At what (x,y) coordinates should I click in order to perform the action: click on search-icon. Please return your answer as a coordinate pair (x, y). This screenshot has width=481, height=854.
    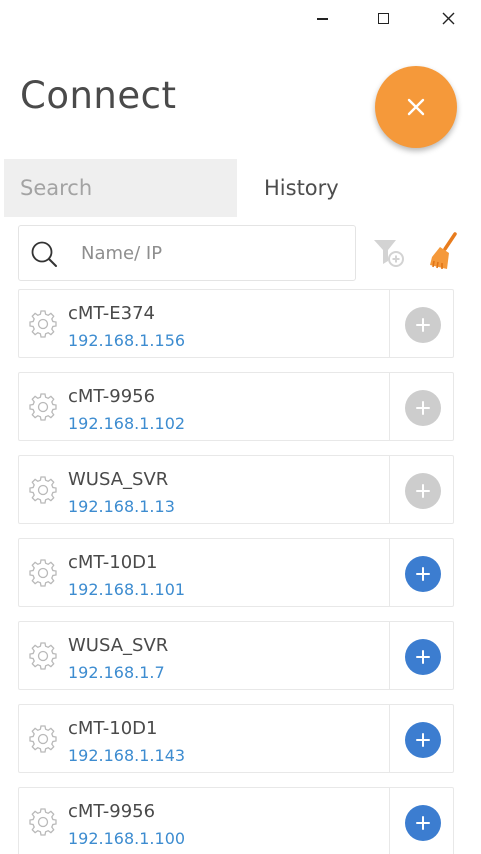
    Looking at the image, I should click on (44, 254).